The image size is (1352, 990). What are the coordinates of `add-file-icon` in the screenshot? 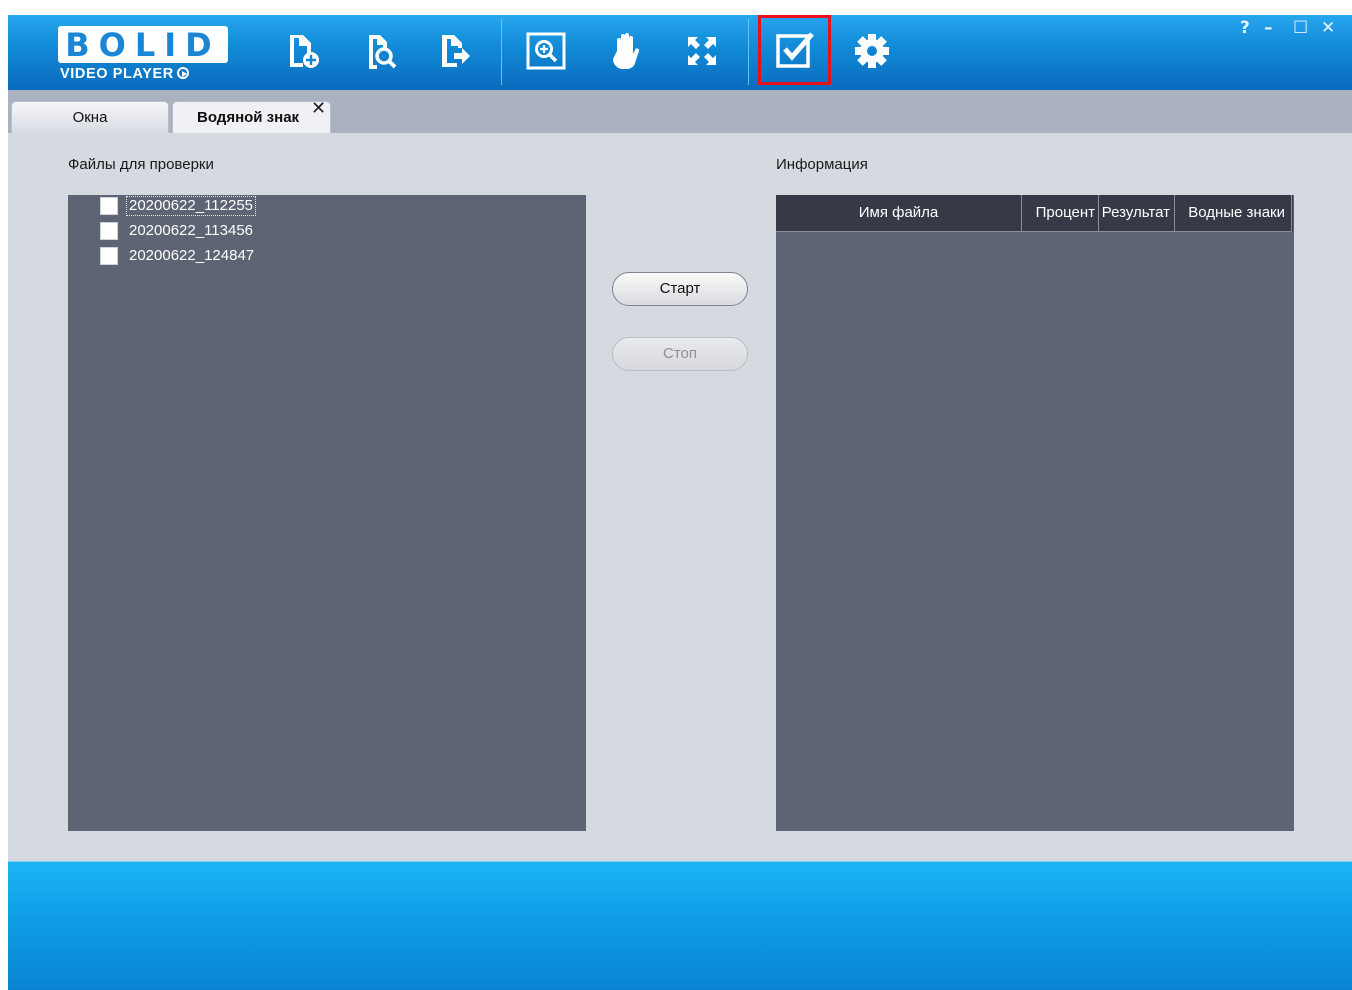 It's located at (304, 51).